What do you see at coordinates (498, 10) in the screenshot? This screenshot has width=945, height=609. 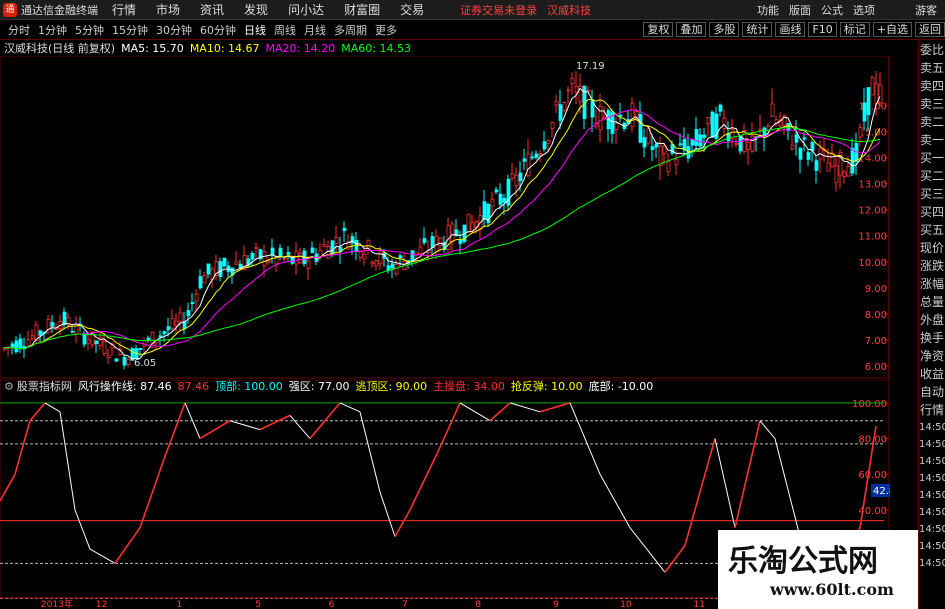 I see `login-notice: 证券交易未登录` at bounding box center [498, 10].